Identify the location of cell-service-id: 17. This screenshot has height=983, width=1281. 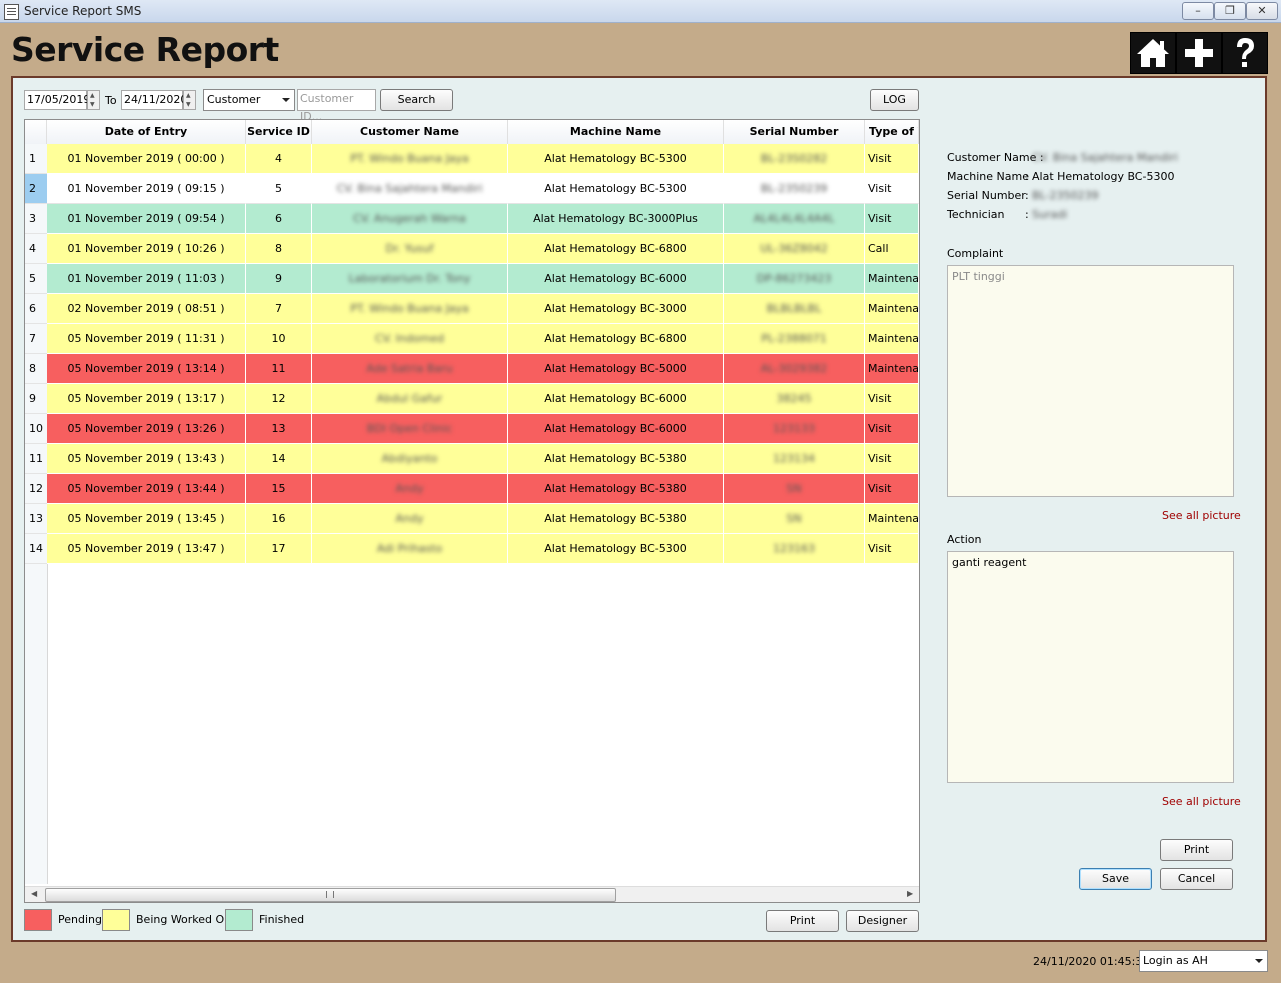
(279, 549).